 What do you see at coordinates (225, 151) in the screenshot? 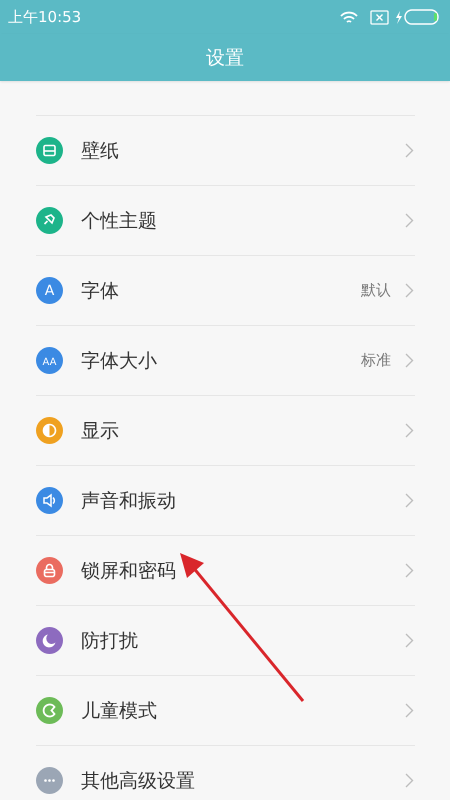
I see `settings-item: 壁纸` at bounding box center [225, 151].